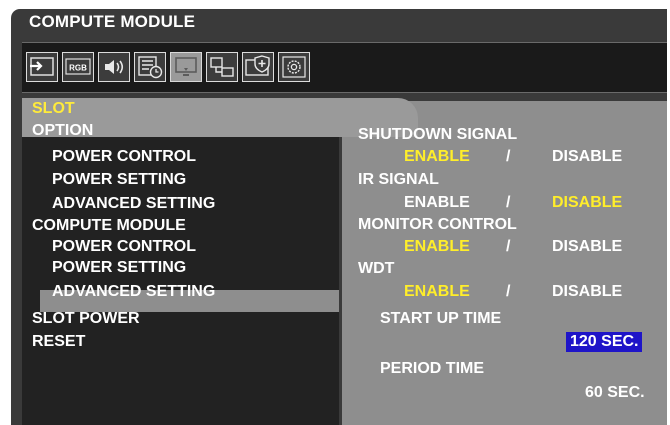 The height and width of the screenshot is (425, 670). I want to click on start-up-time-value: 120 SEC., so click(604, 342).